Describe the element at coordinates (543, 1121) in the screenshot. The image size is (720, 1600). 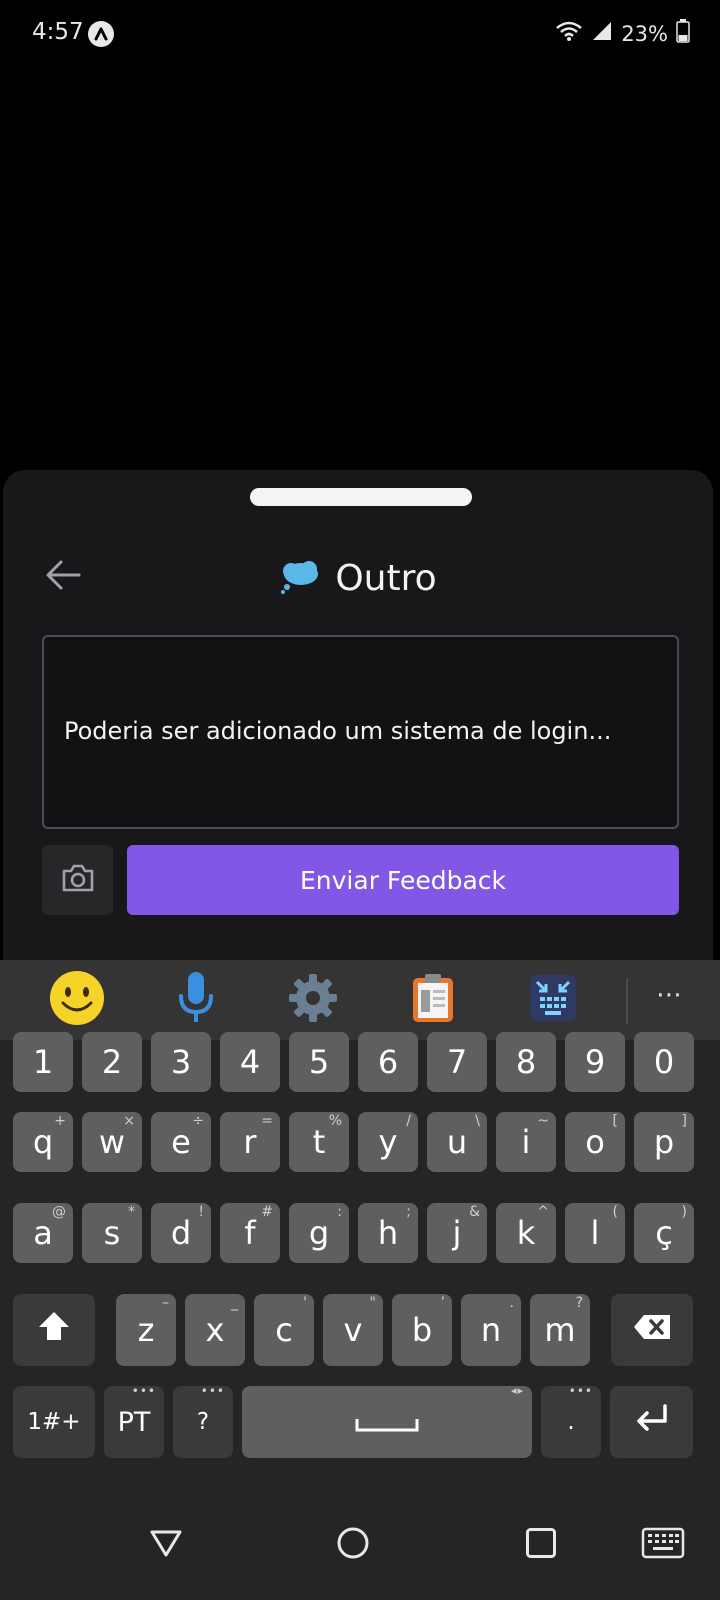
I see `key-secondary-label: ~` at that location.